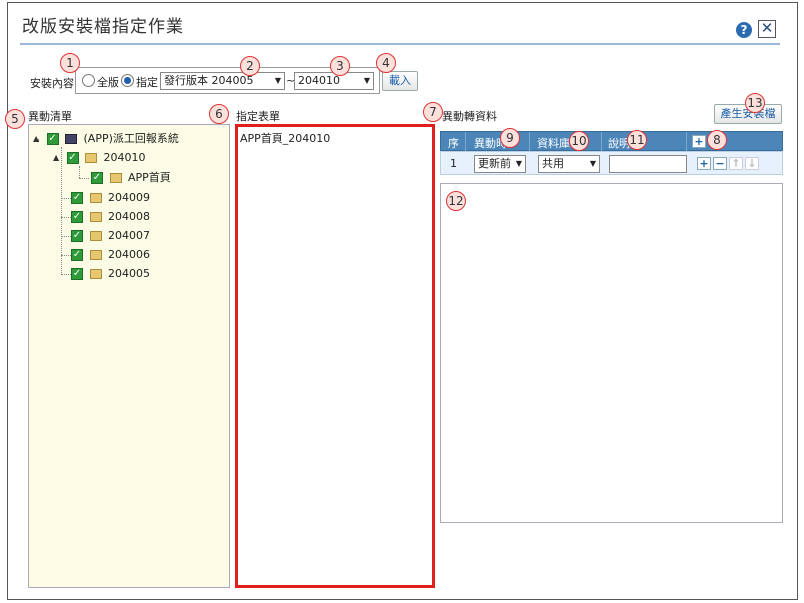  Describe the element at coordinates (648, 164) in the screenshot. I see `description-input` at that location.